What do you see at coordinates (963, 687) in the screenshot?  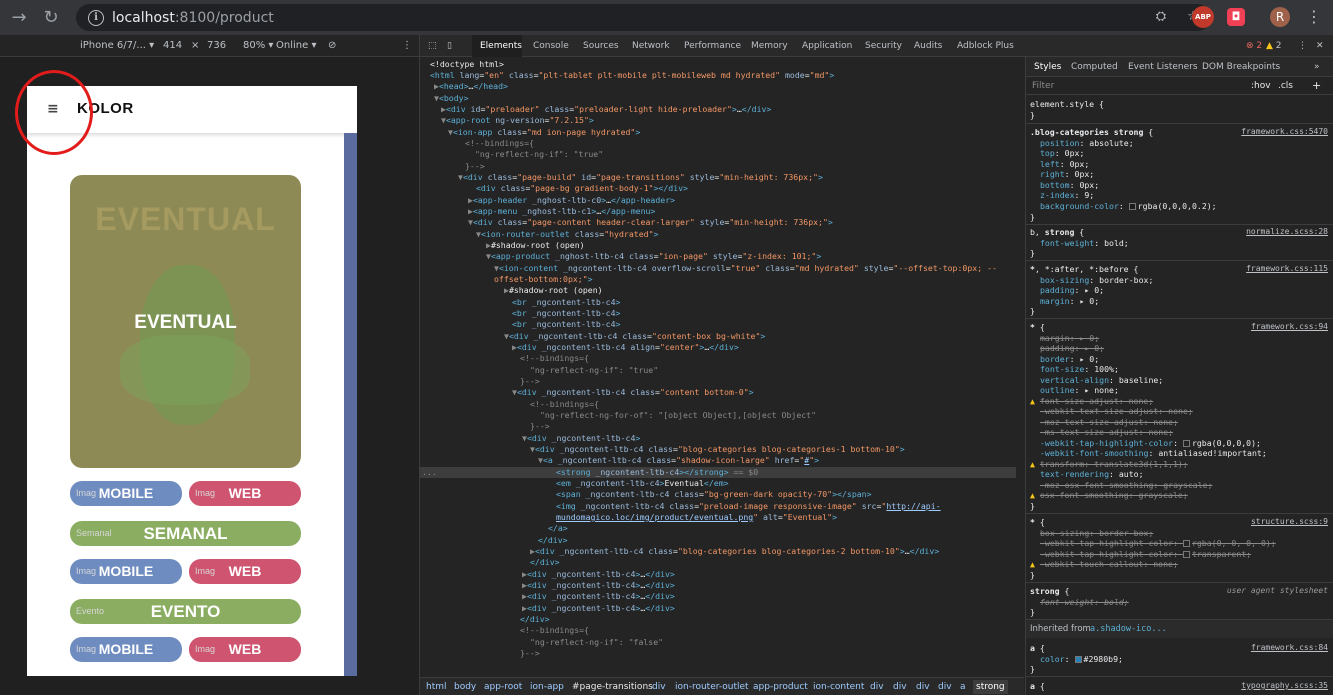 I see `crumb: a` at bounding box center [963, 687].